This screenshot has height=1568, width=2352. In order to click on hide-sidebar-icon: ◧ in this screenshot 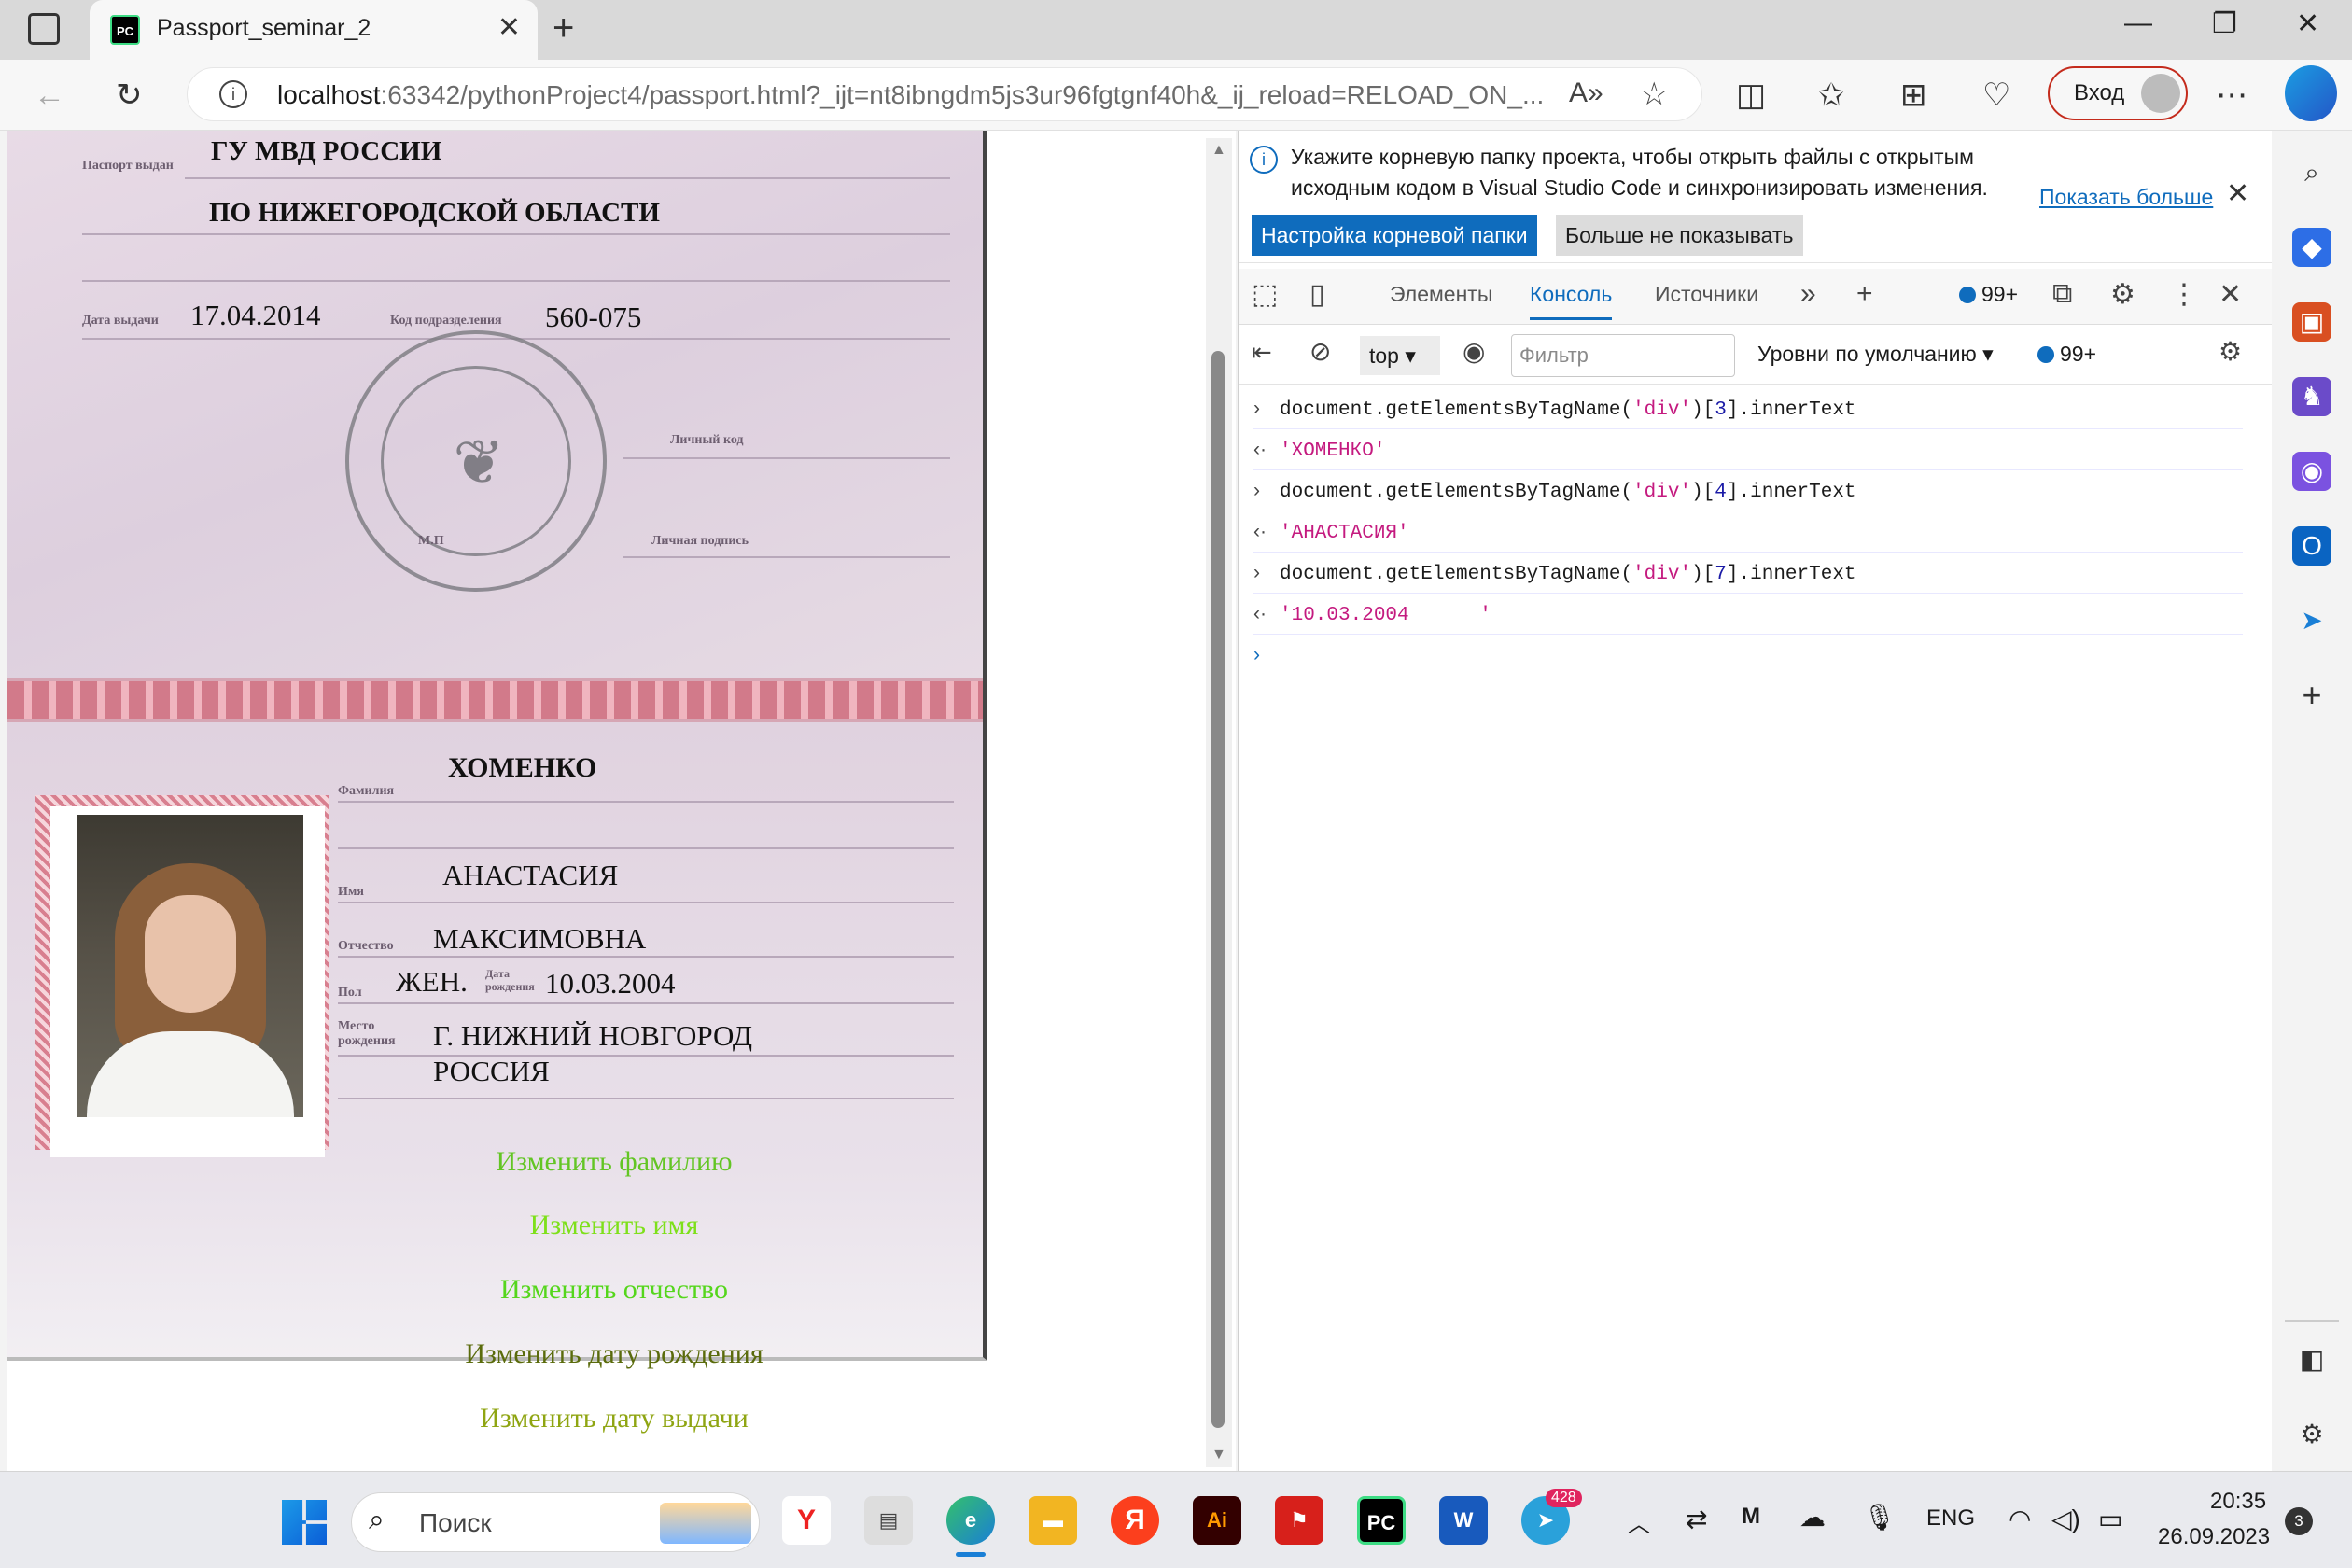, I will do `click(2311, 1359)`.